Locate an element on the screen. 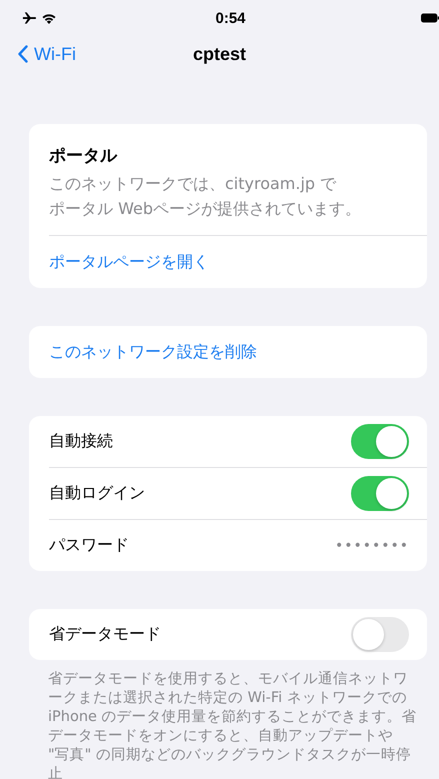 This screenshot has height=779, width=439. open-portal-link: ポータルページを開く is located at coordinates (228, 262).